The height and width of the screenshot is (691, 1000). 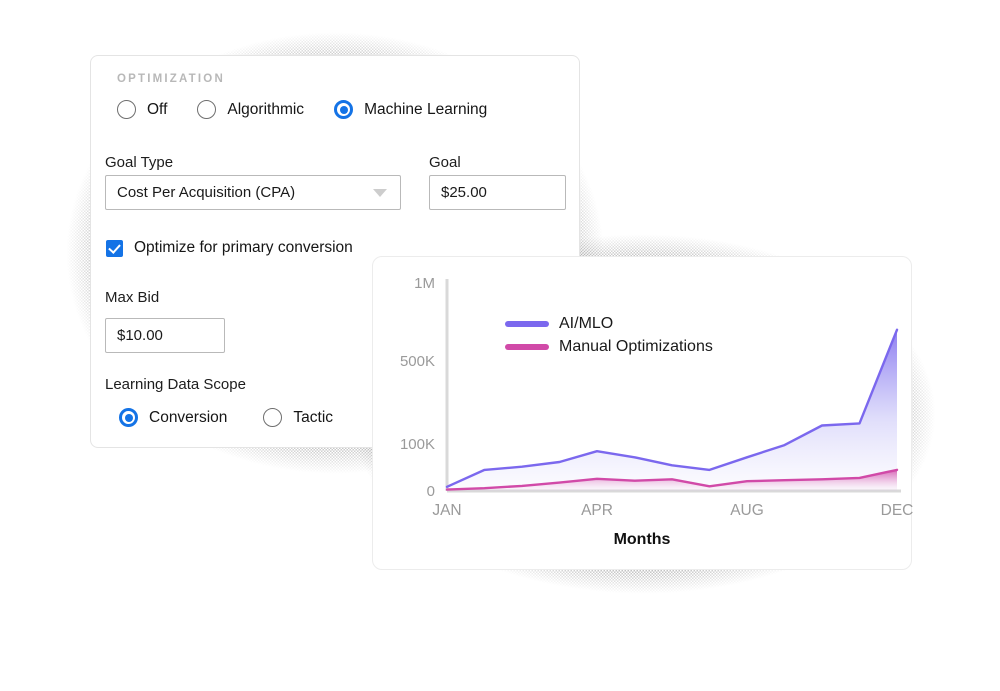 I want to click on radio-optimization-off: Off, so click(x=142, y=109).